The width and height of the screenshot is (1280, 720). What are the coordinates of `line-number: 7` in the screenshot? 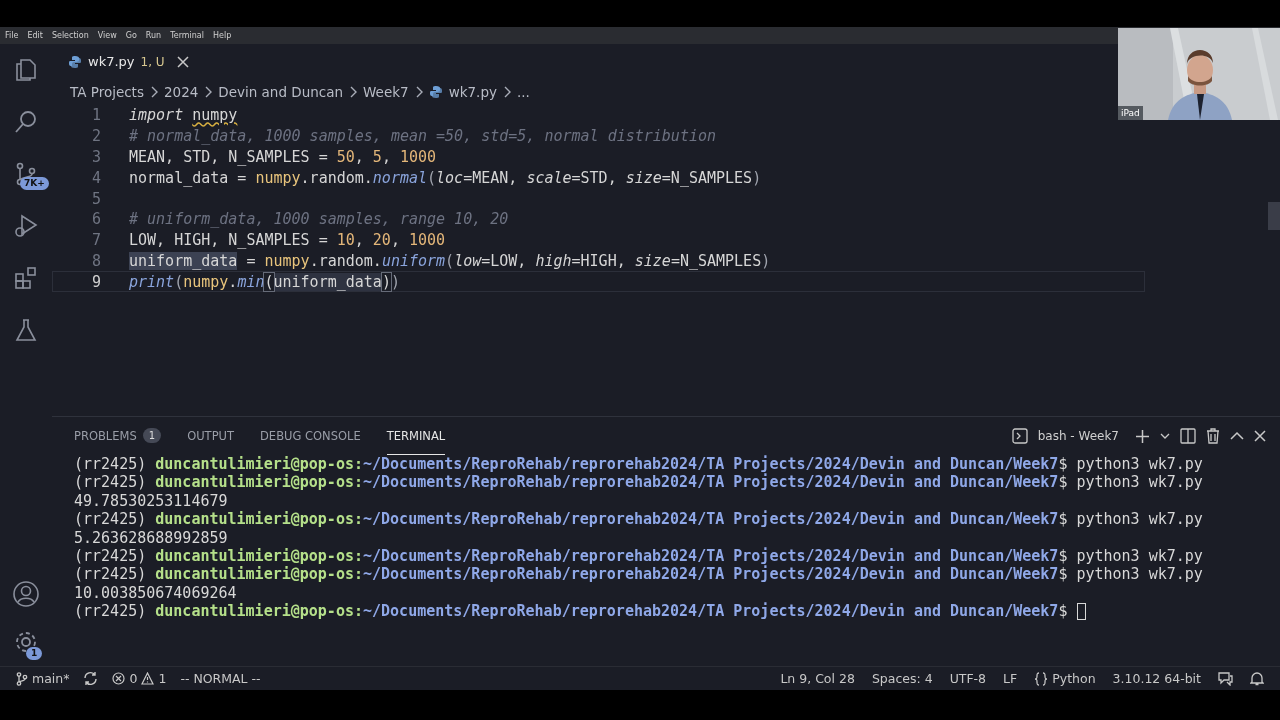 It's located at (96, 240).